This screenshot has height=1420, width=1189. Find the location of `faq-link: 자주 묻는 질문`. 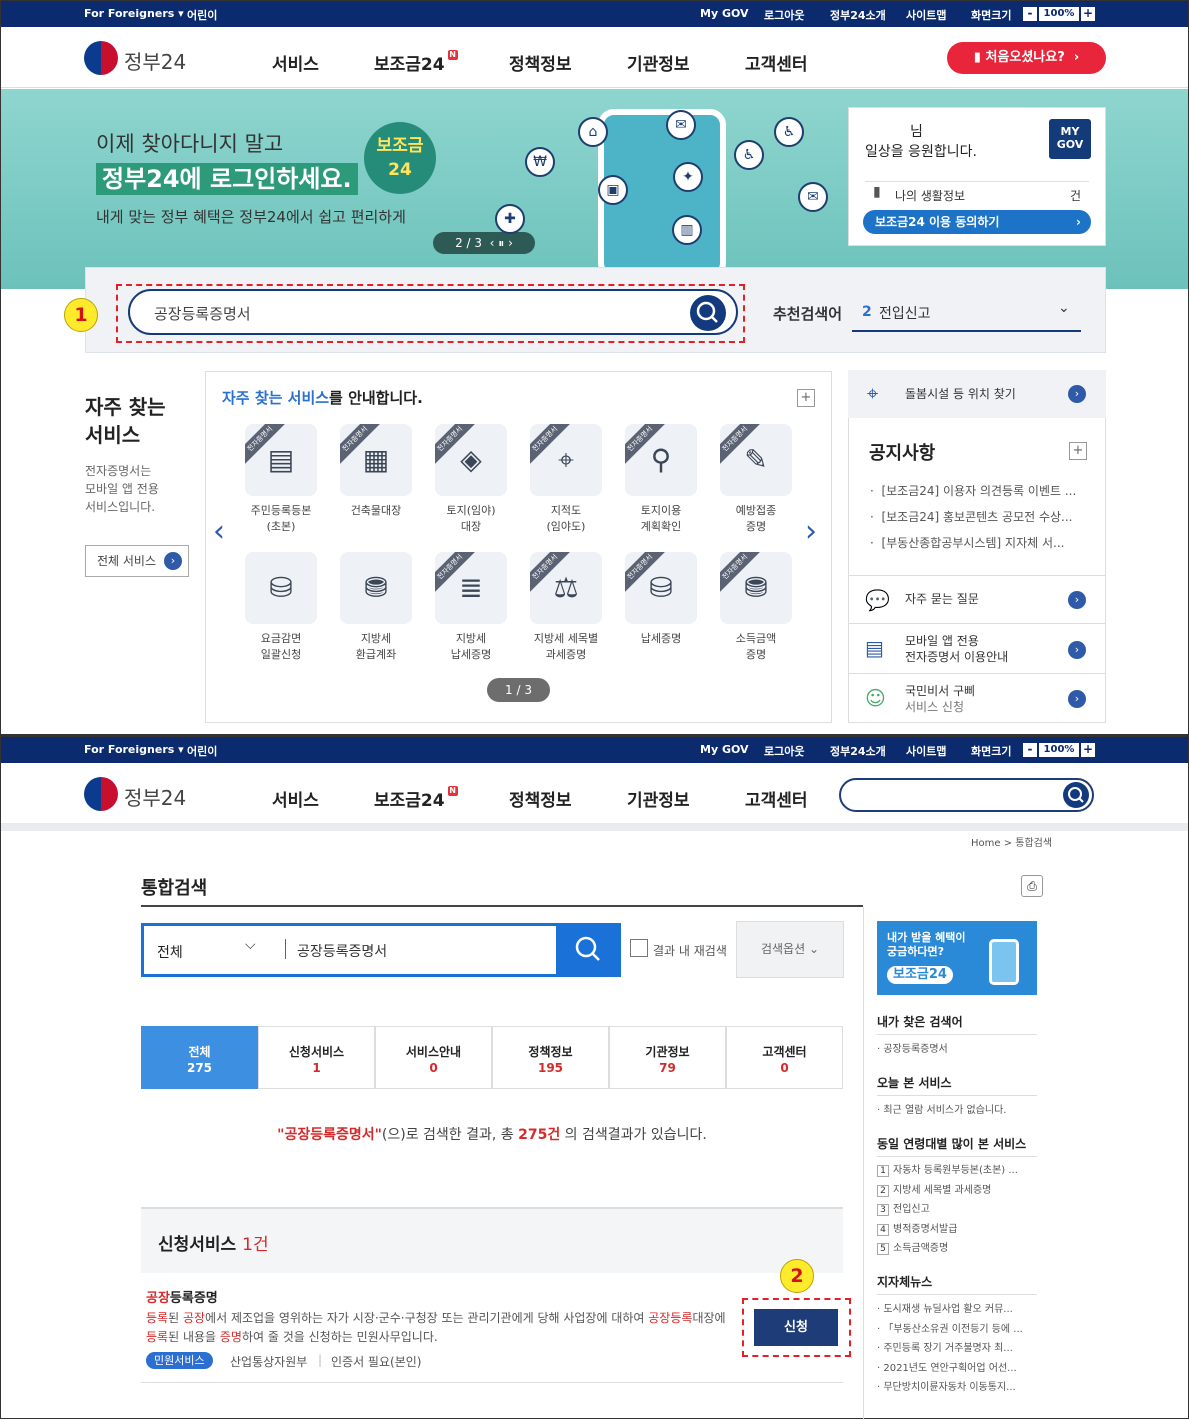

faq-link: 자주 묻는 질문 is located at coordinates (942, 599).